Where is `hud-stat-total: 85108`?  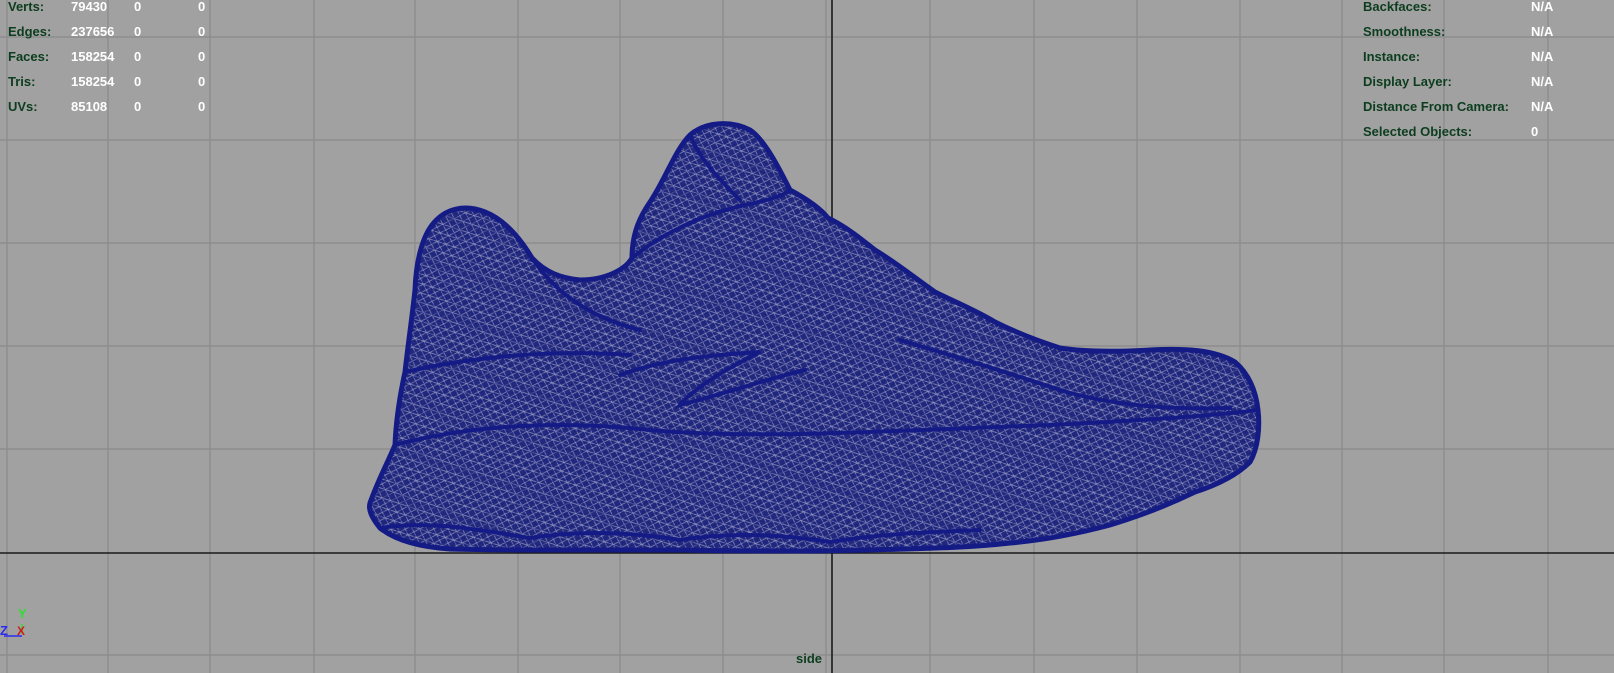 hud-stat-total: 85108 is located at coordinates (89, 106).